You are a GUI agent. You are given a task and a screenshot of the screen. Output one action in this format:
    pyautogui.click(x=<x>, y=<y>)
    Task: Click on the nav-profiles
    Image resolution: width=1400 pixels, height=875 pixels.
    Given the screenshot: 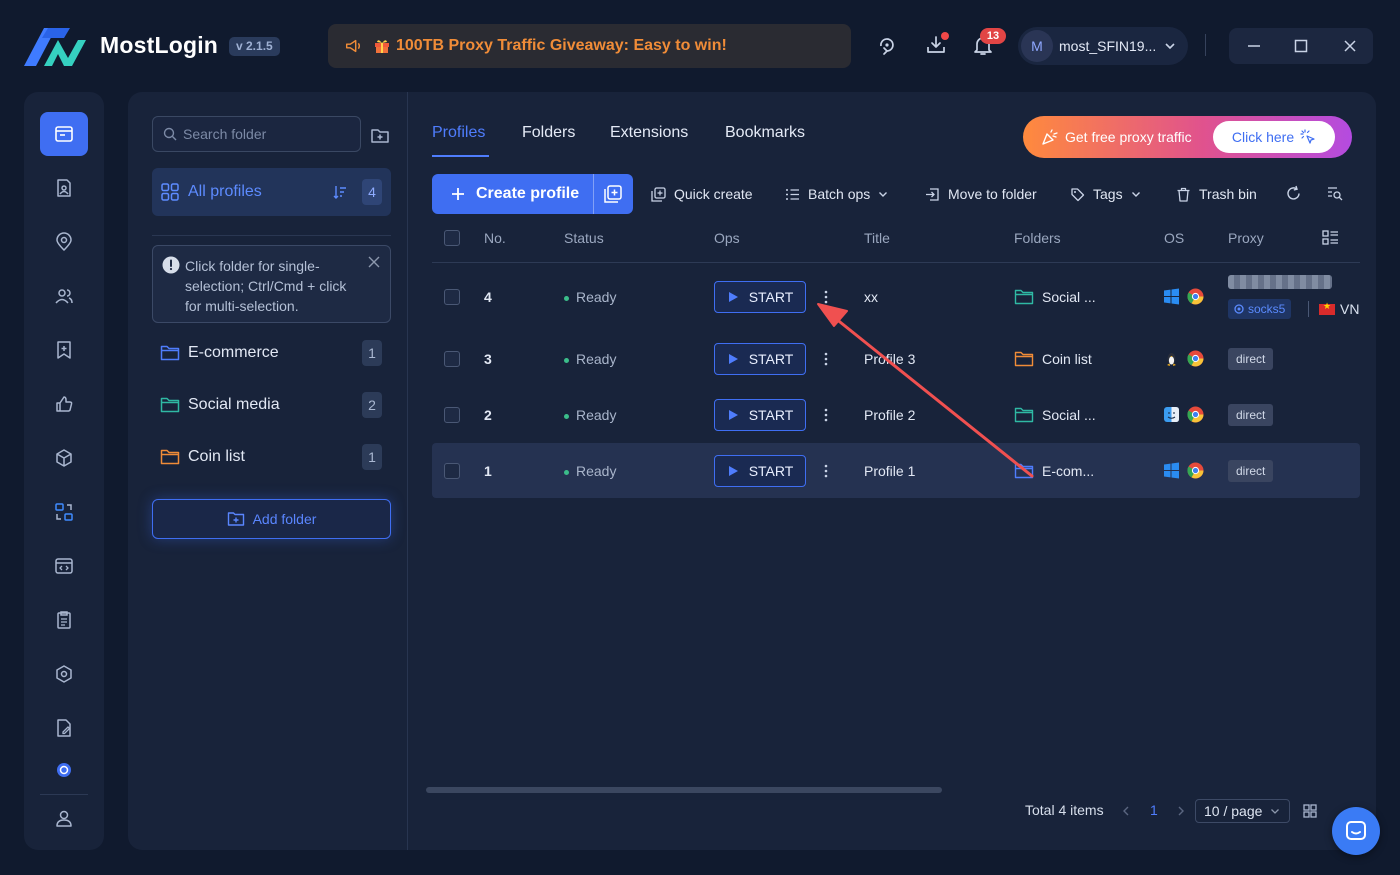 What is the action you would take?
    pyautogui.click(x=64, y=134)
    